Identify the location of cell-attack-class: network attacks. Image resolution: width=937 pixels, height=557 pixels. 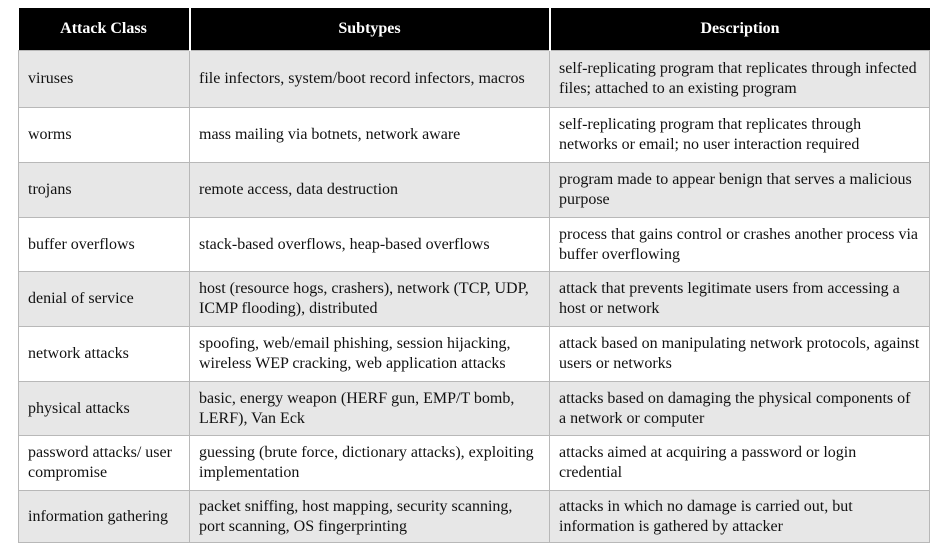
(104, 353).